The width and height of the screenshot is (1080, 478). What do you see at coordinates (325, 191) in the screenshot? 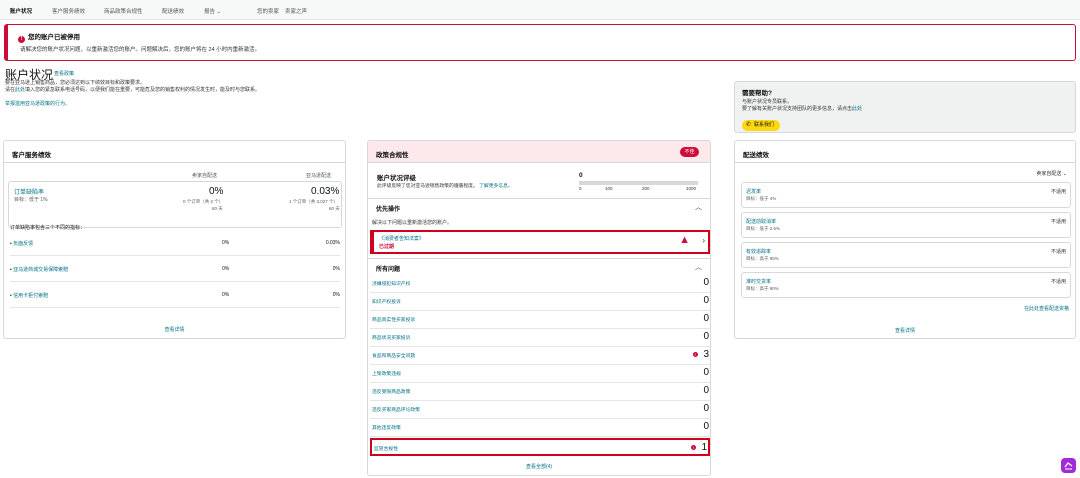
I see `odr-fba-value: 0.03%` at bounding box center [325, 191].